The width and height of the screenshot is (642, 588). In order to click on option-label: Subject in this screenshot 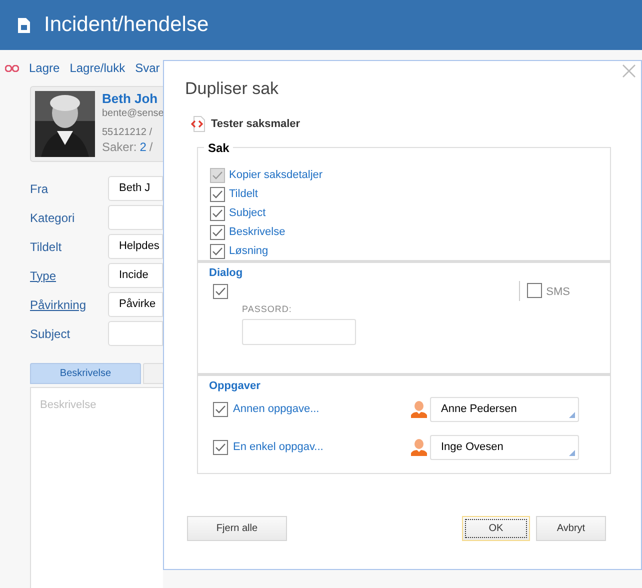, I will do `click(247, 213)`.